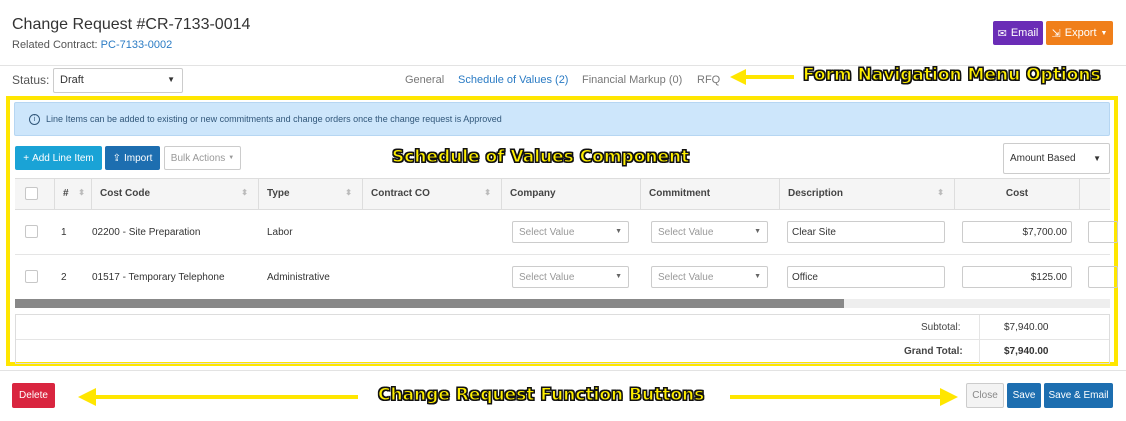 The image size is (1126, 421). I want to click on add-line-item-button: + Add Line Item, so click(58, 158).